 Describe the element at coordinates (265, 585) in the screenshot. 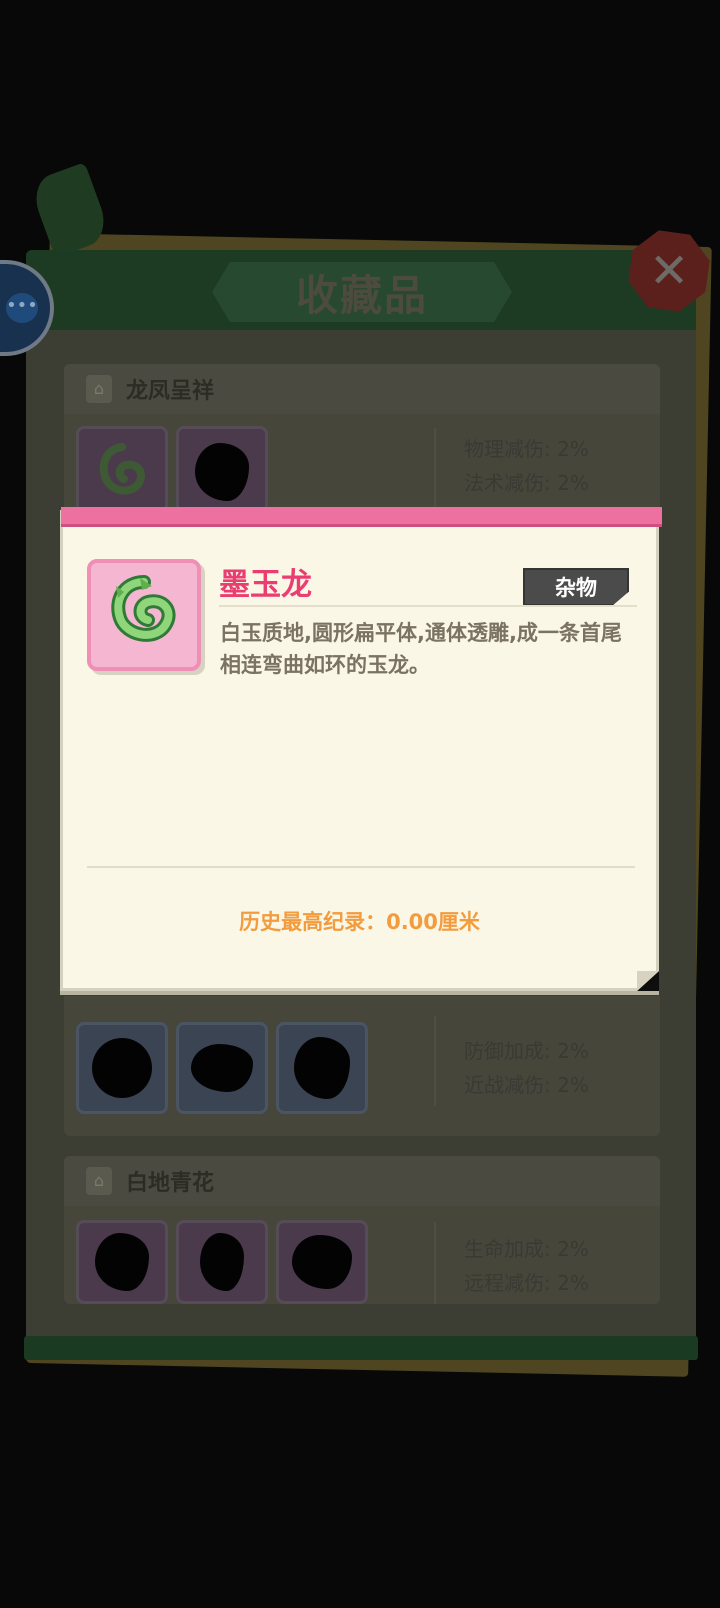

I see `item-name: 墨玉龙` at that location.